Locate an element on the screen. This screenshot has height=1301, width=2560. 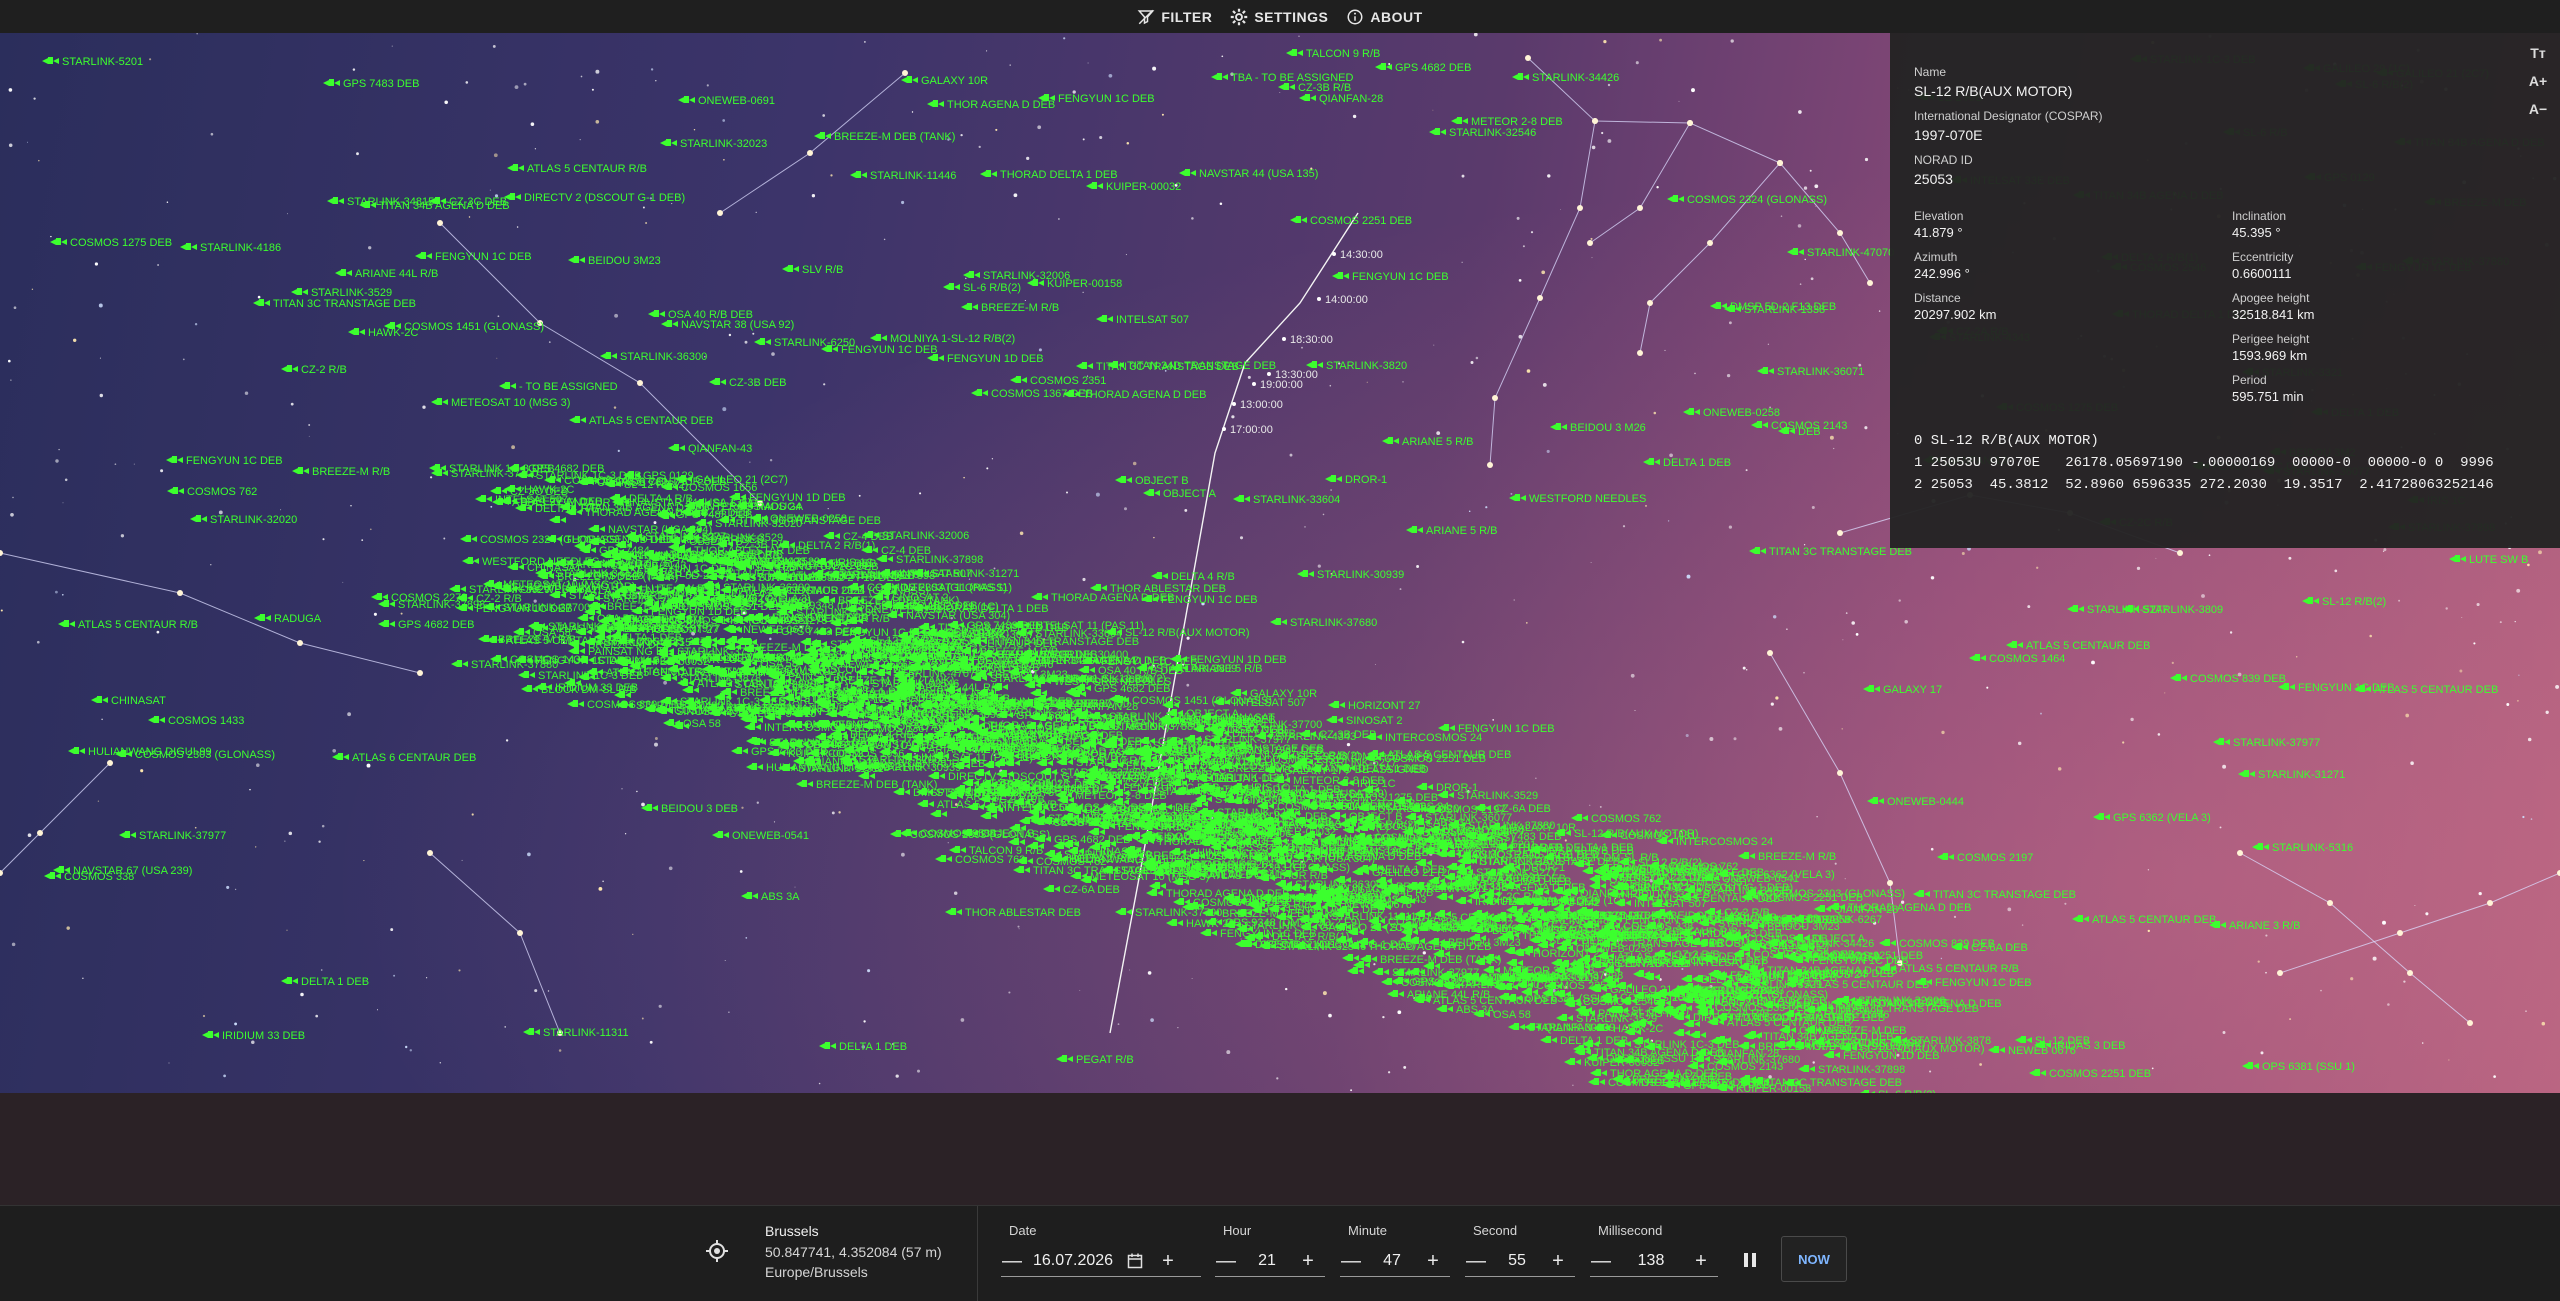
hour-input: 21 is located at coordinates (1267, 1261).